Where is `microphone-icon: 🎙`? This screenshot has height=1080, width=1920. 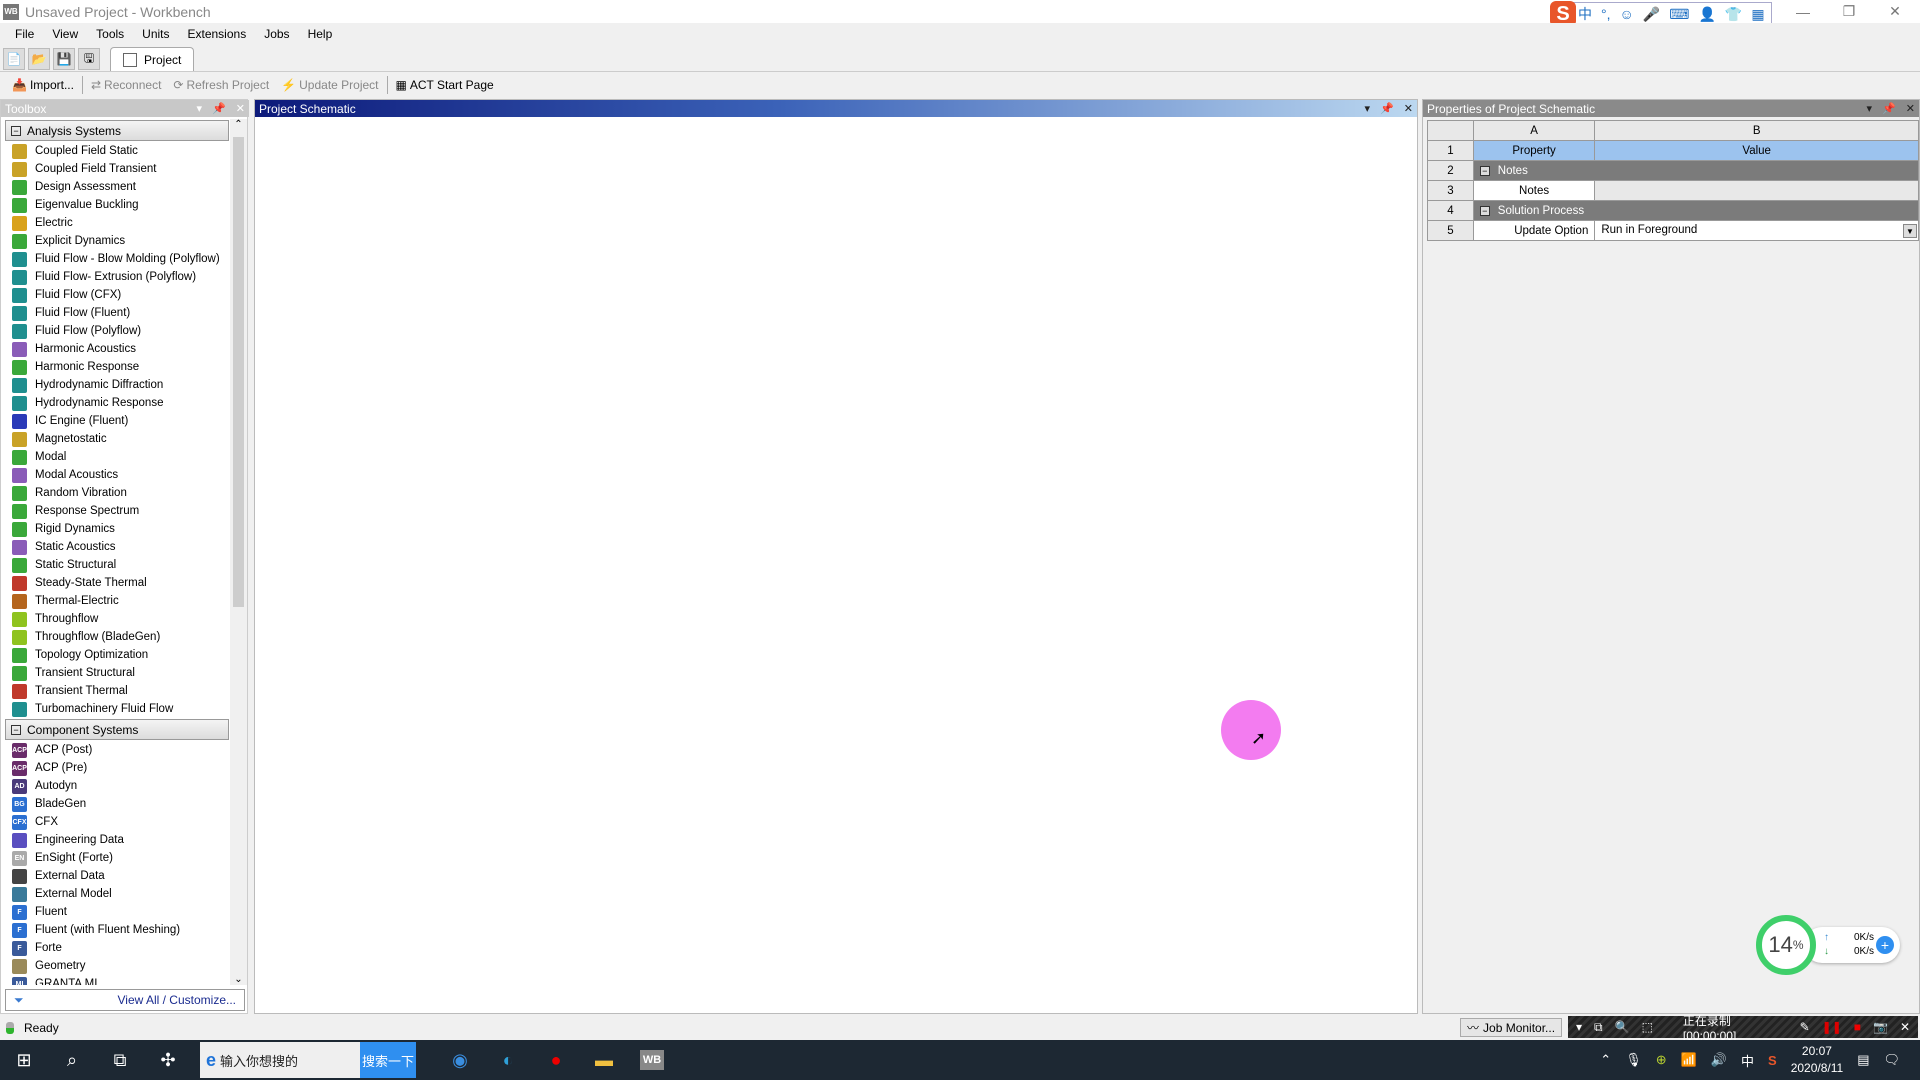
microphone-icon: 🎙 is located at coordinates (1633, 1060).